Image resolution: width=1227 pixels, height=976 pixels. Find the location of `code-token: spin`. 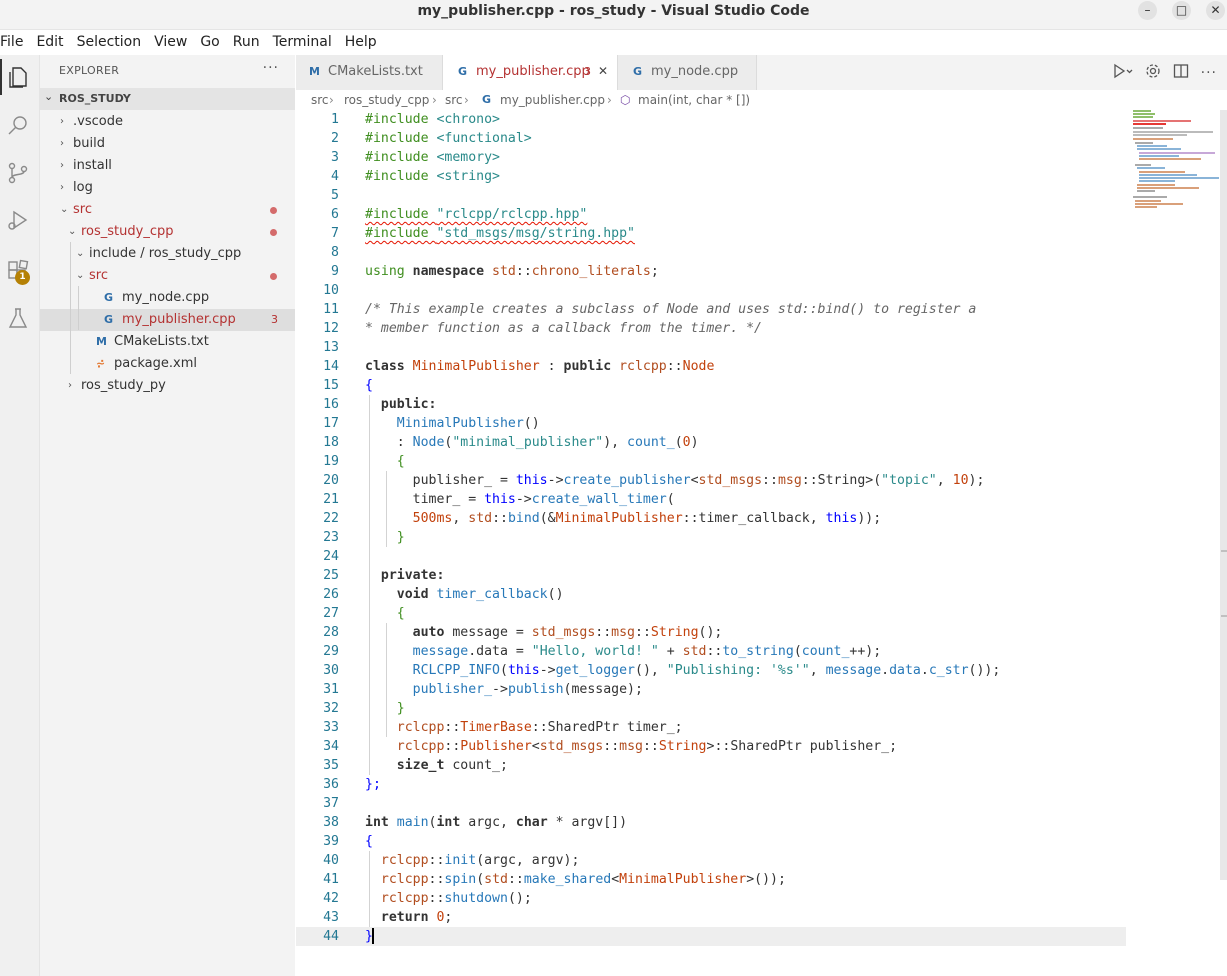

code-token: spin is located at coordinates (460, 879).